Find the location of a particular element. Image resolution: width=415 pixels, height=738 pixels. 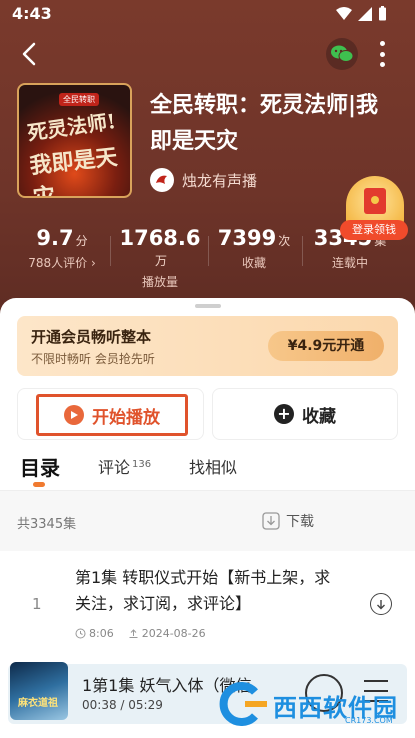

back-button is located at coordinates (30, 54).